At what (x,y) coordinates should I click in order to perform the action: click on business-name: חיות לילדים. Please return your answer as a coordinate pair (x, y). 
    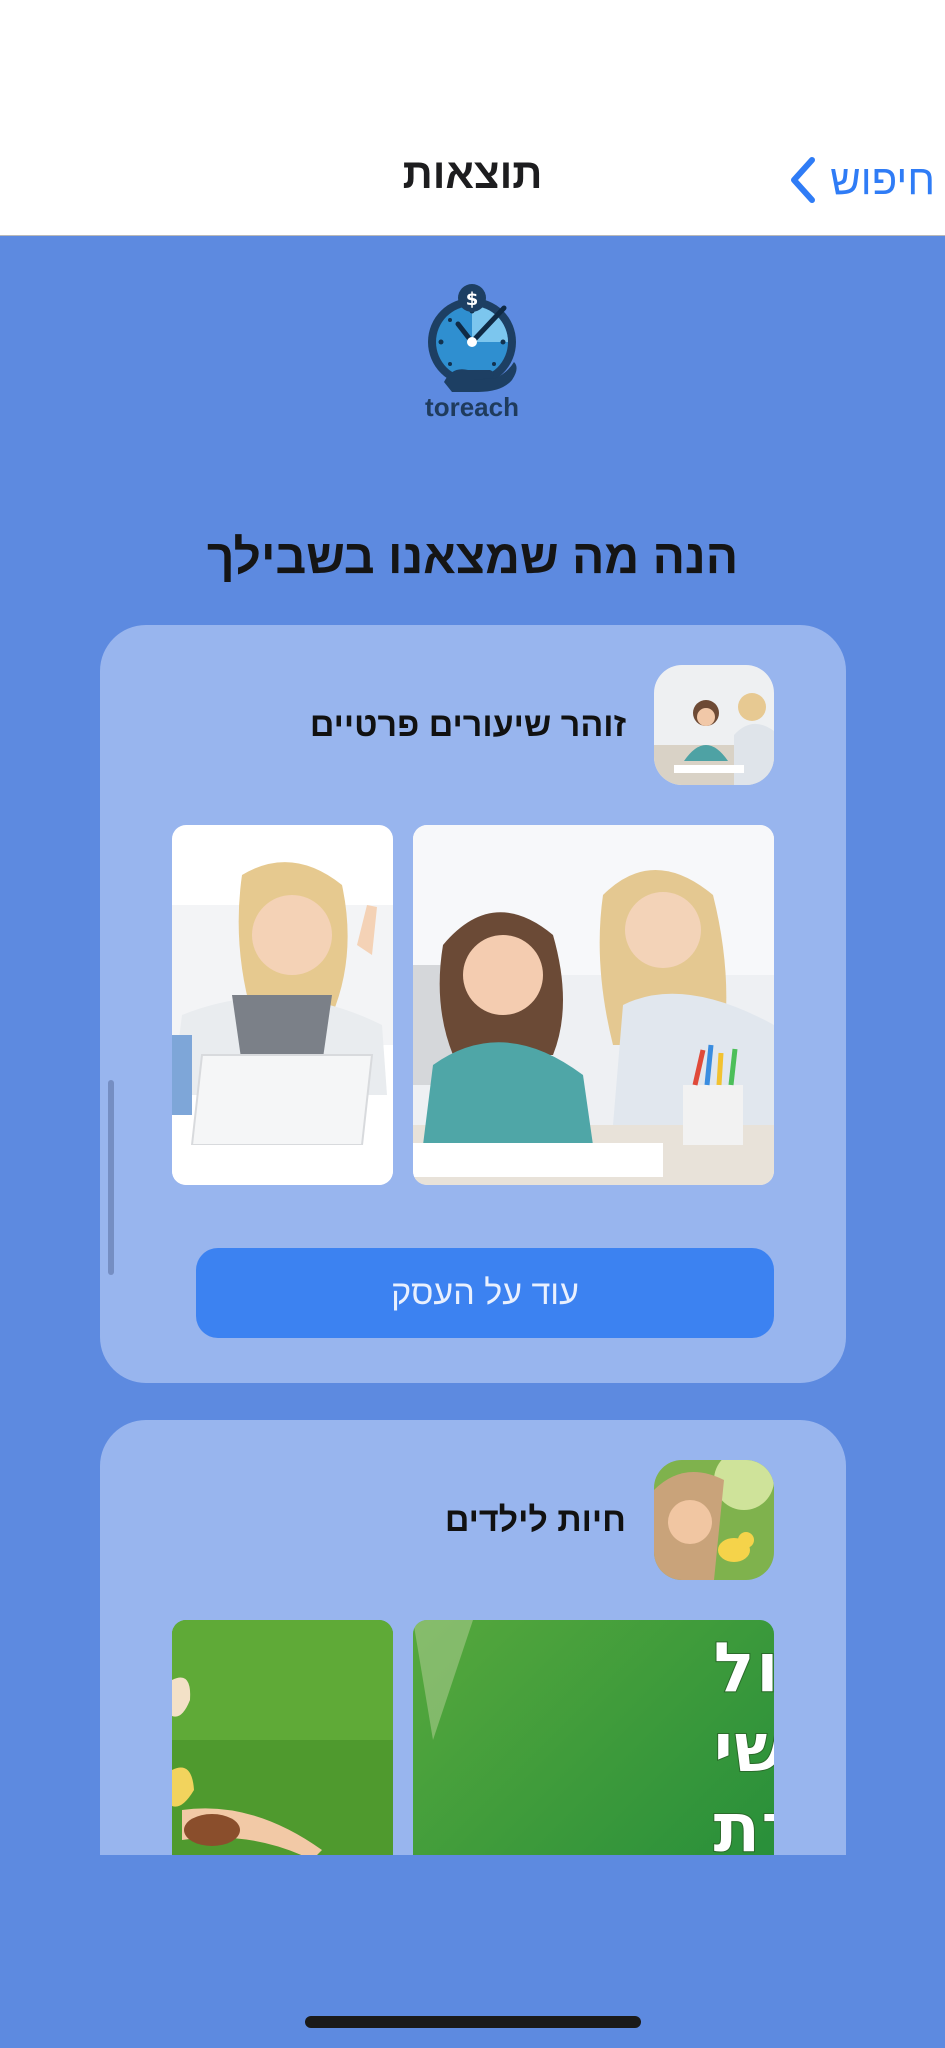
    Looking at the image, I should click on (535, 1519).